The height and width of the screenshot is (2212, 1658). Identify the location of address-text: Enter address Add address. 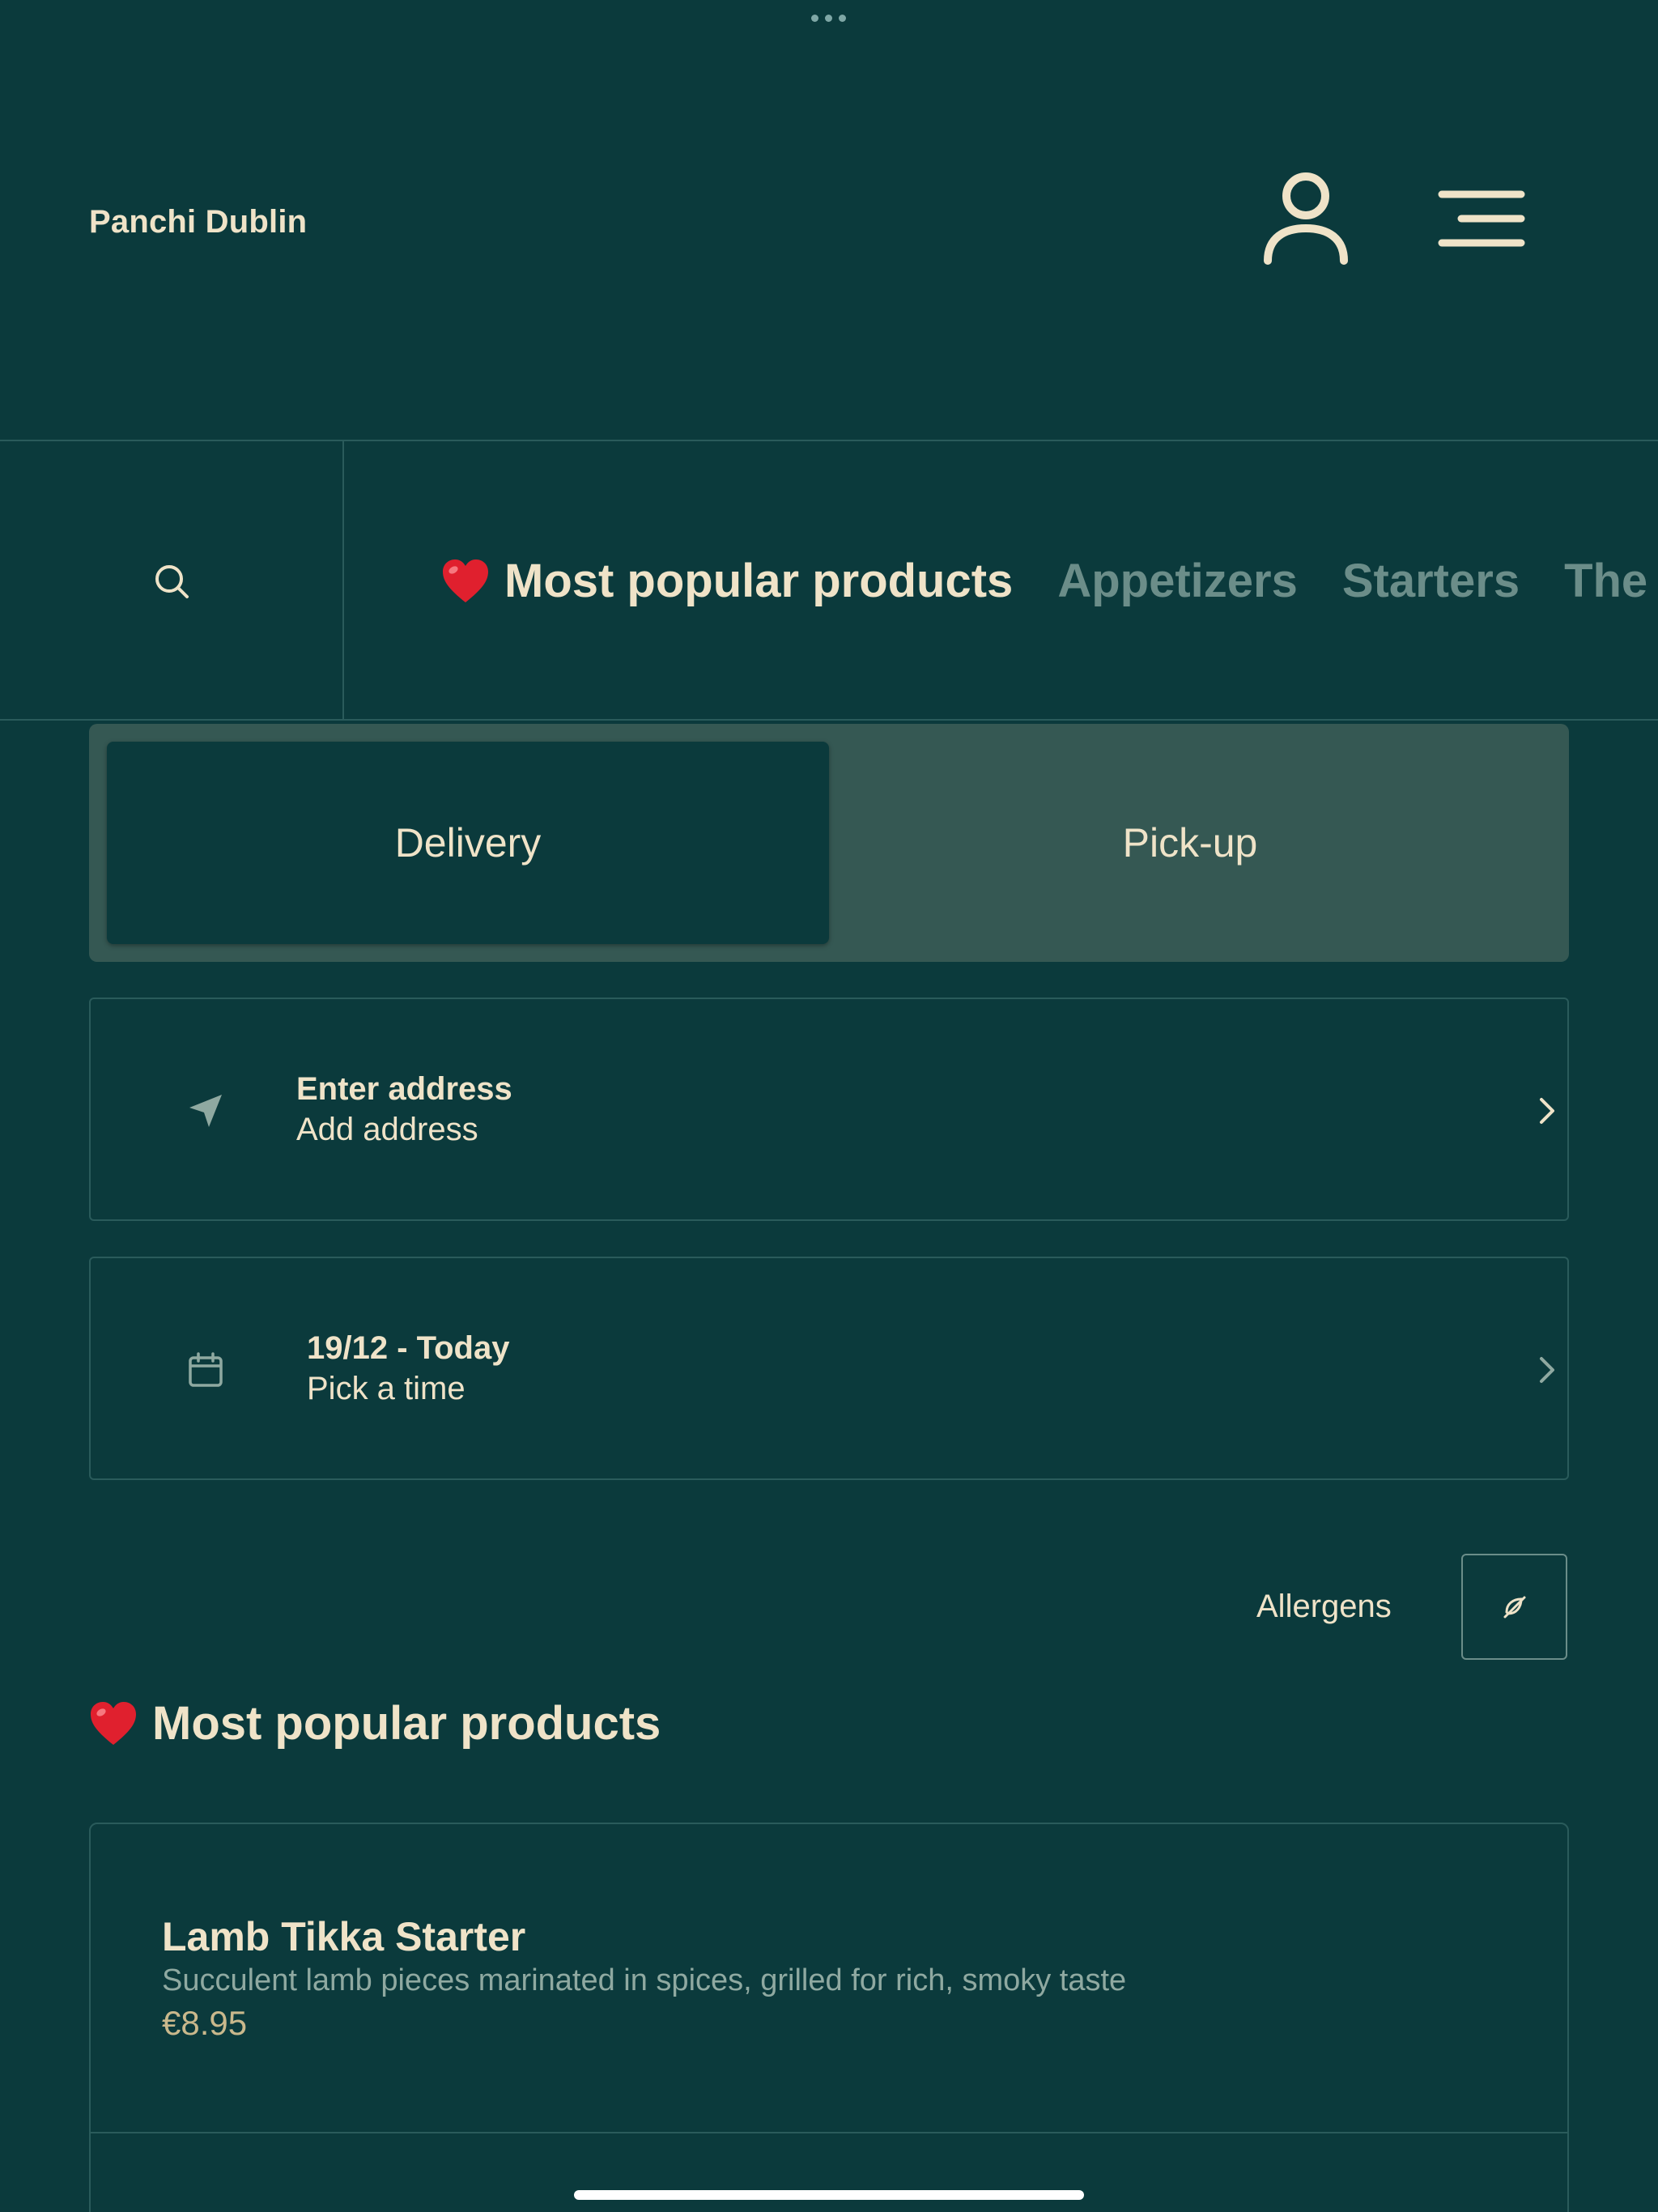
(404, 1110).